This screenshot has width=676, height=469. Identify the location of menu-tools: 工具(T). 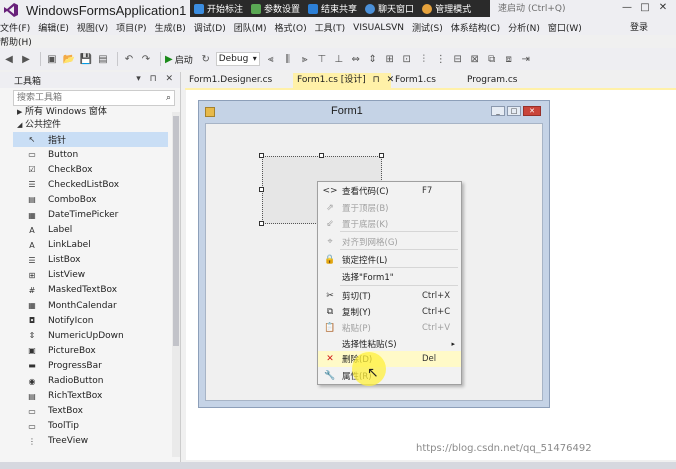
(334, 27).